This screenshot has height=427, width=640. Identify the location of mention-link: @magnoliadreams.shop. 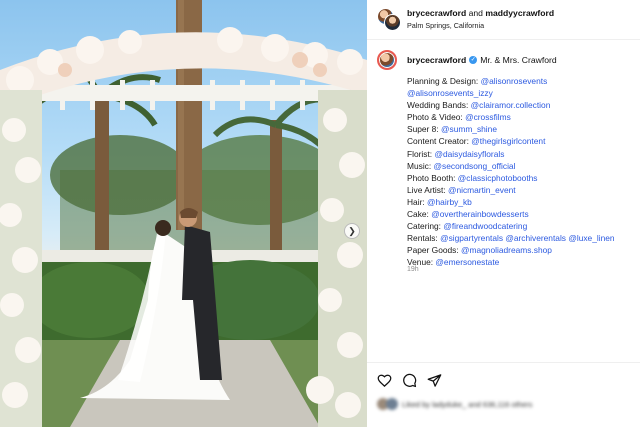
(506, 250).